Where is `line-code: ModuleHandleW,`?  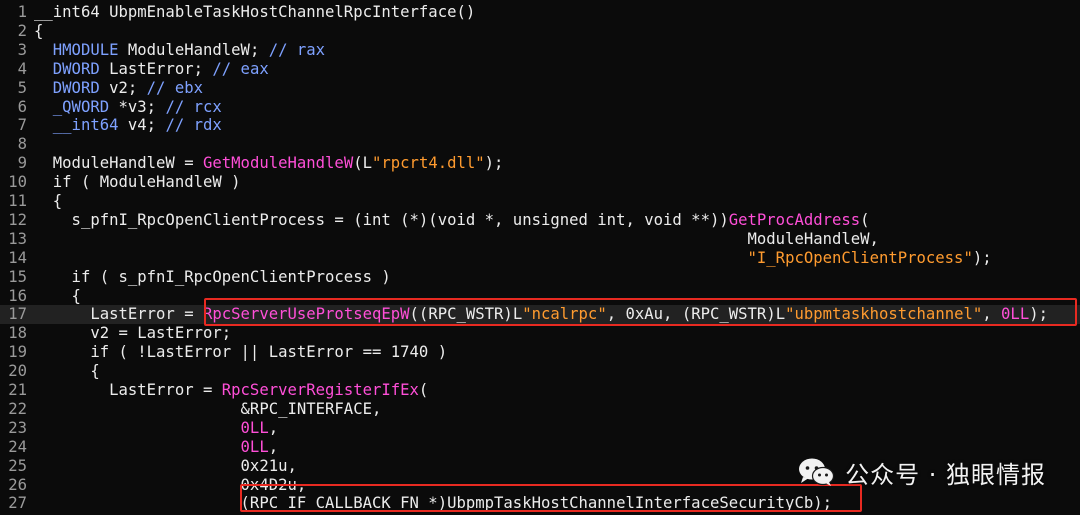 line-code: ModuleHandleW, is located at coordinates (456, 239).